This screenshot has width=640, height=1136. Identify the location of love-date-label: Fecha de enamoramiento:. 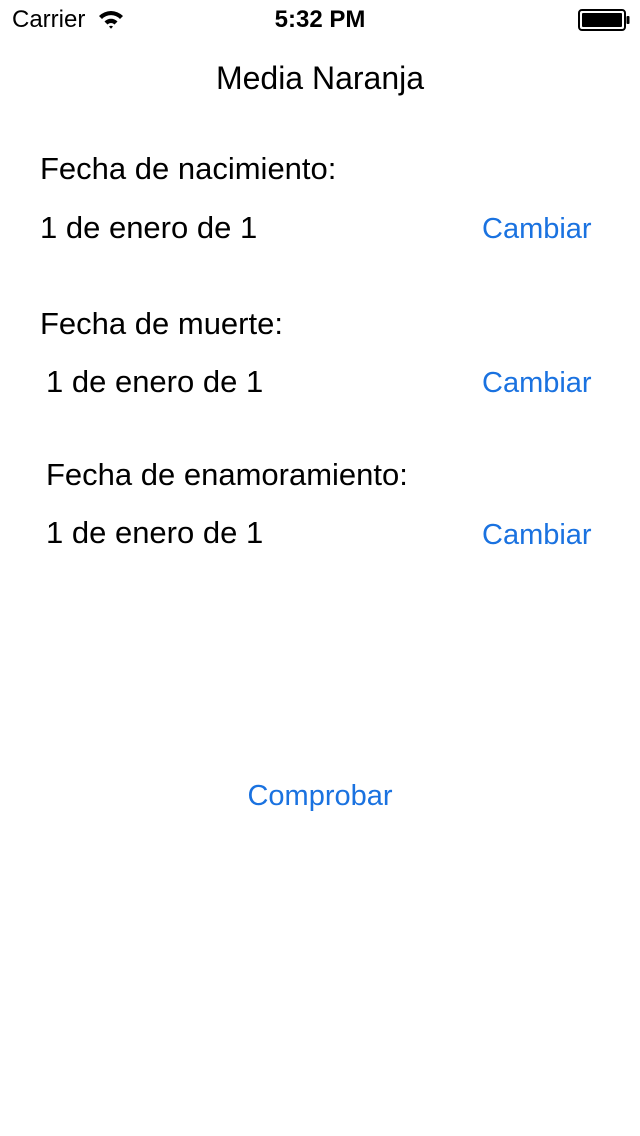
(227, 474).